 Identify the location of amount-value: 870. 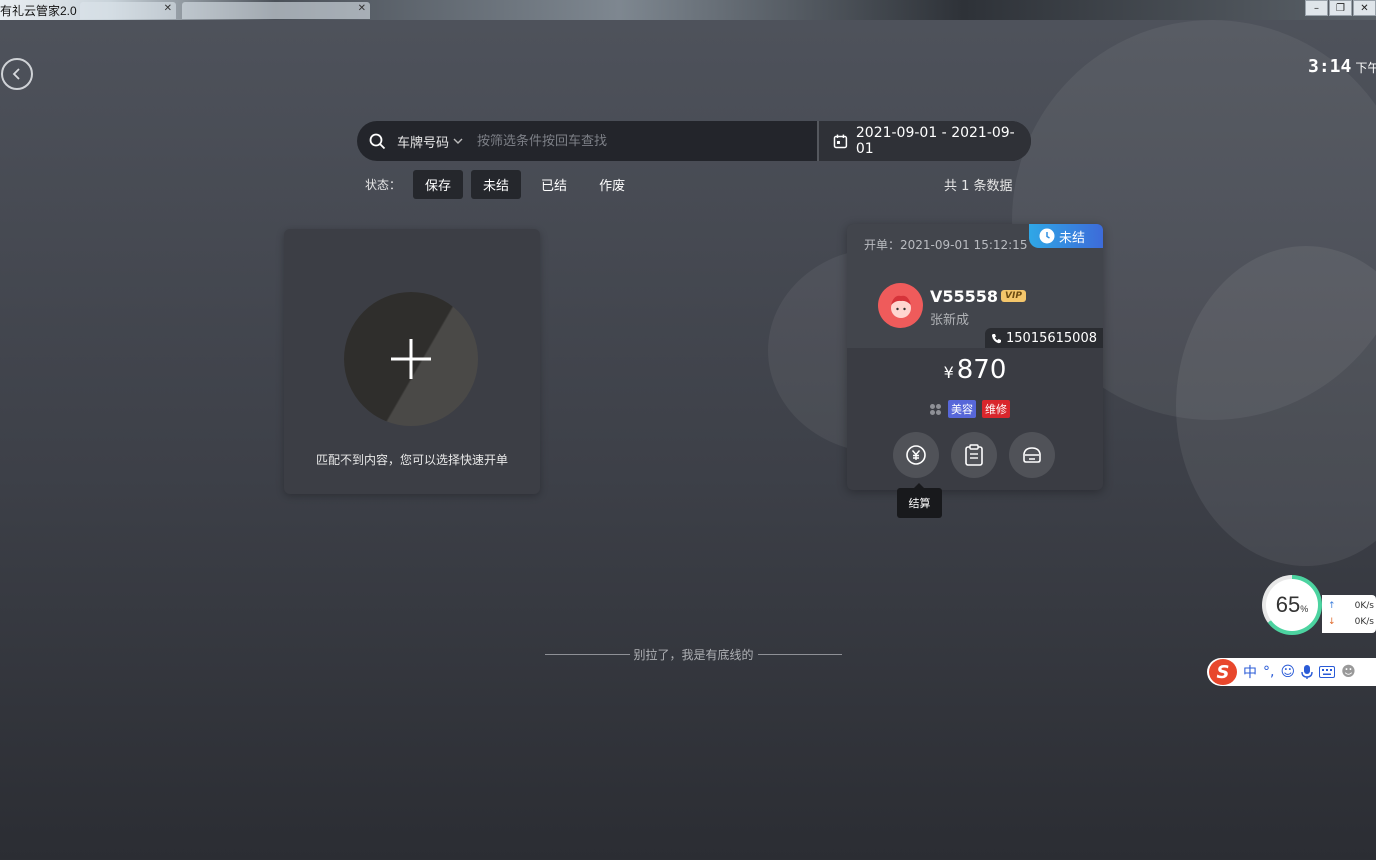
(981, 370).